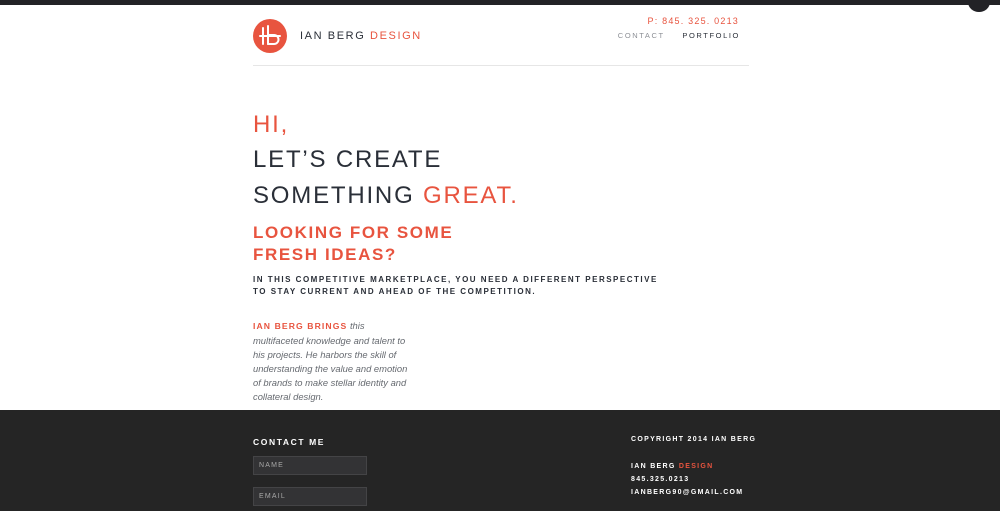 Image resolution: width=1000 pixels, height=511 pixels. What do you see at coordinates (694, 439) in the screenshot?
I see `copyright-text: COPYRIGHT 2014 IAN BERG` at bounding box center [694, 439].